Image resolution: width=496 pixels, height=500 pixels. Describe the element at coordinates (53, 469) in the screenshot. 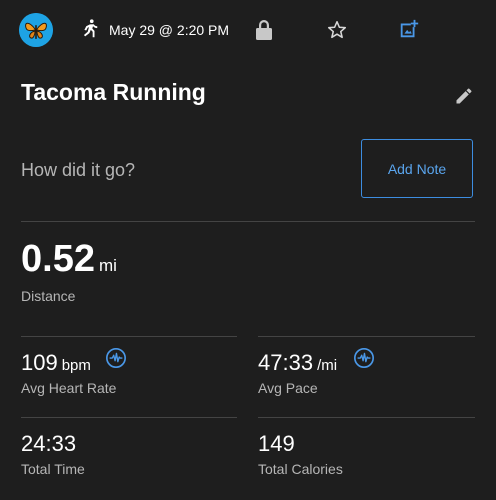

I see `total-time-label: Total Time` at that location.